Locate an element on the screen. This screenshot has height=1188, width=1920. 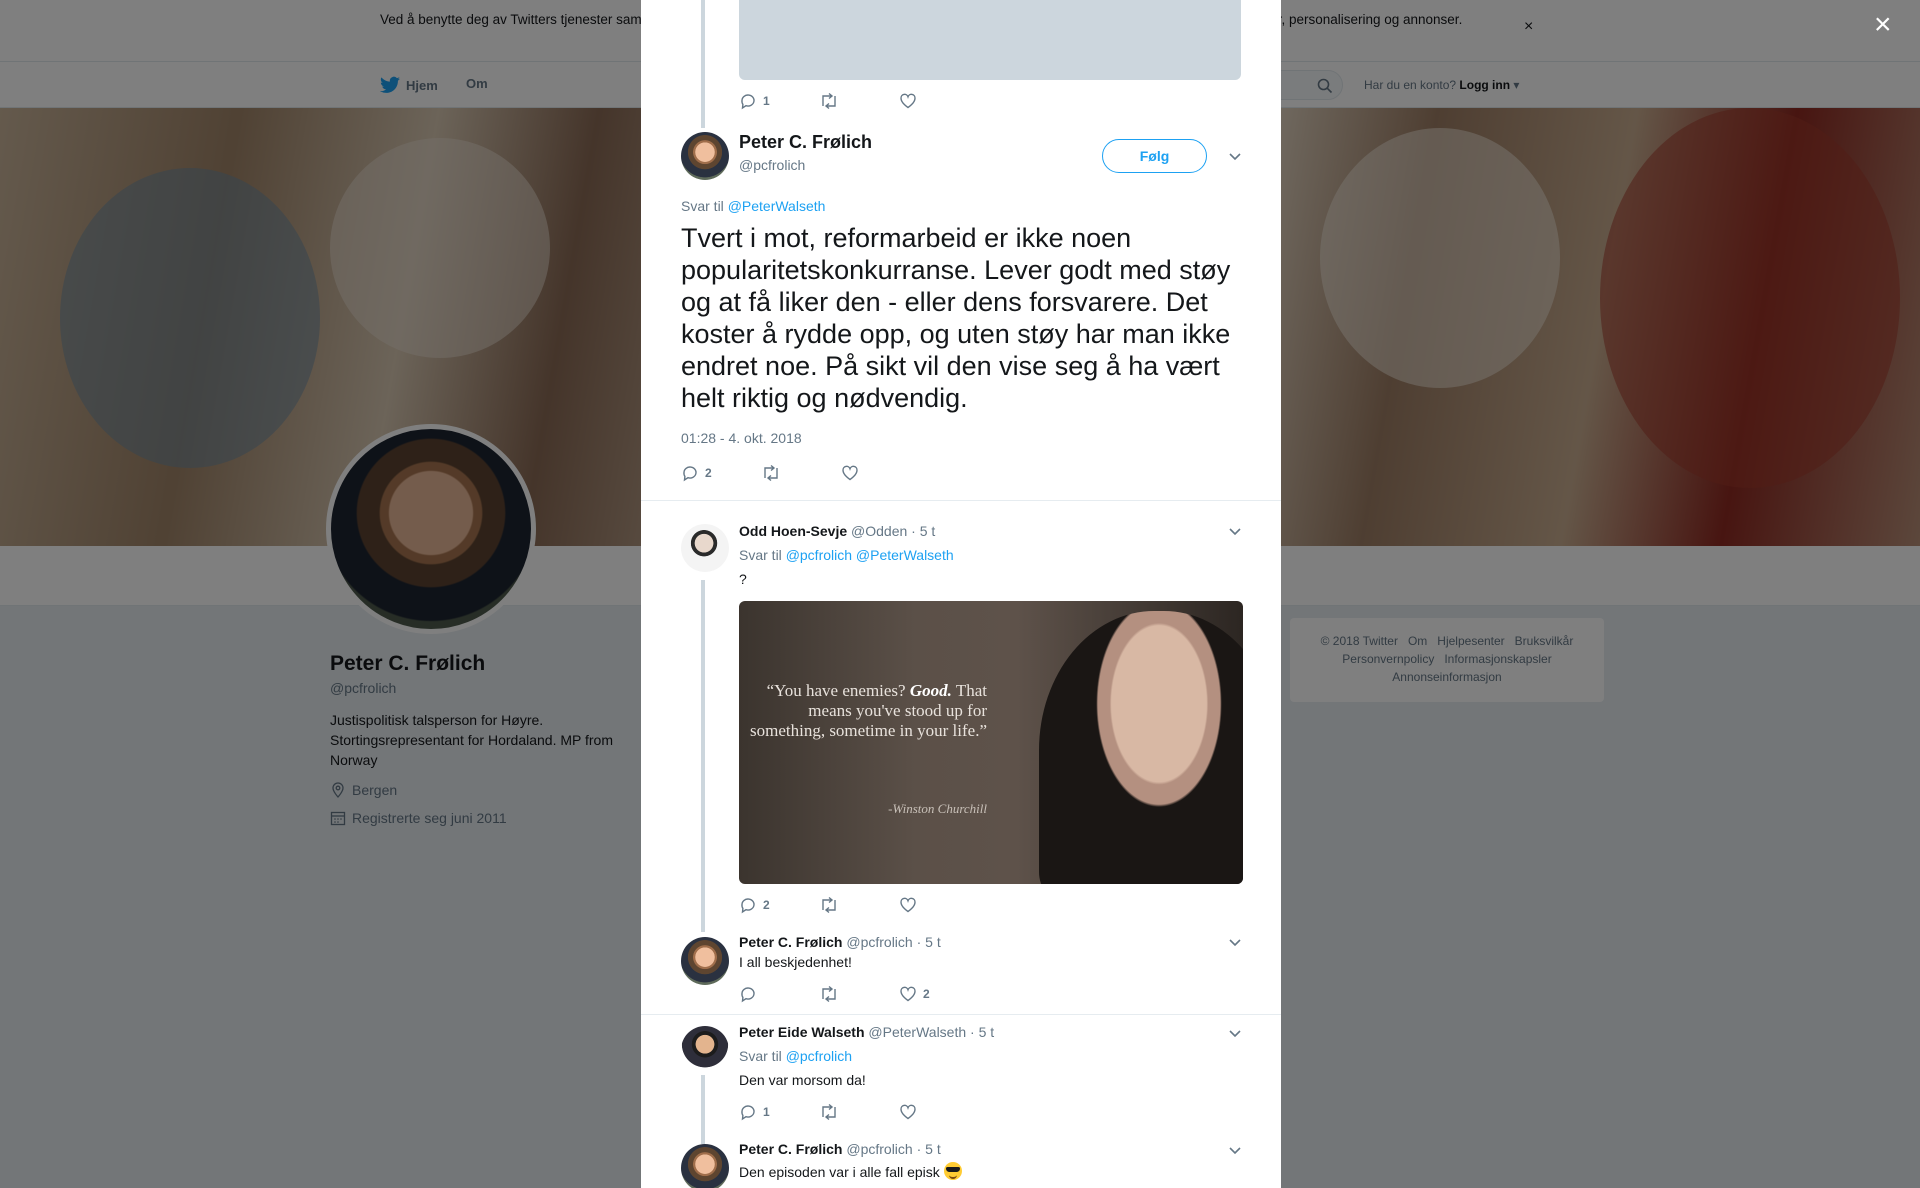
tweet-text: Den var morsom da! is located at coordinates (802, 1080).